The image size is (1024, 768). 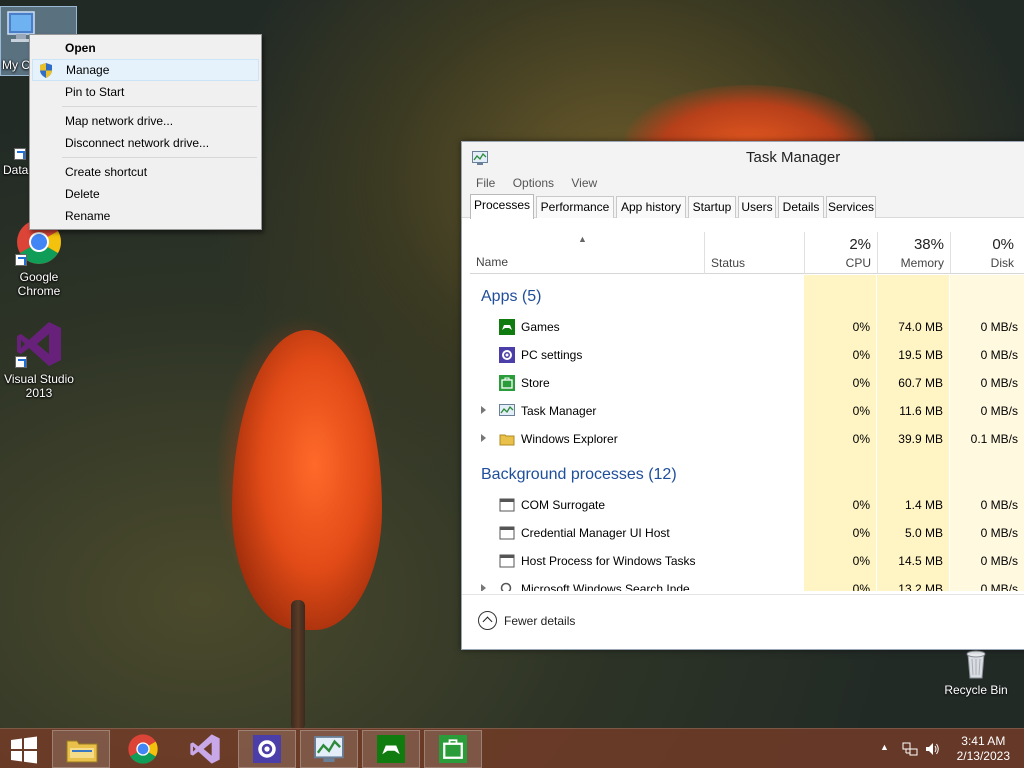 What do you see at coordinates (801, 207) in the screenshot?
I see `tab-details: Details` at bounding box center [801, 207].